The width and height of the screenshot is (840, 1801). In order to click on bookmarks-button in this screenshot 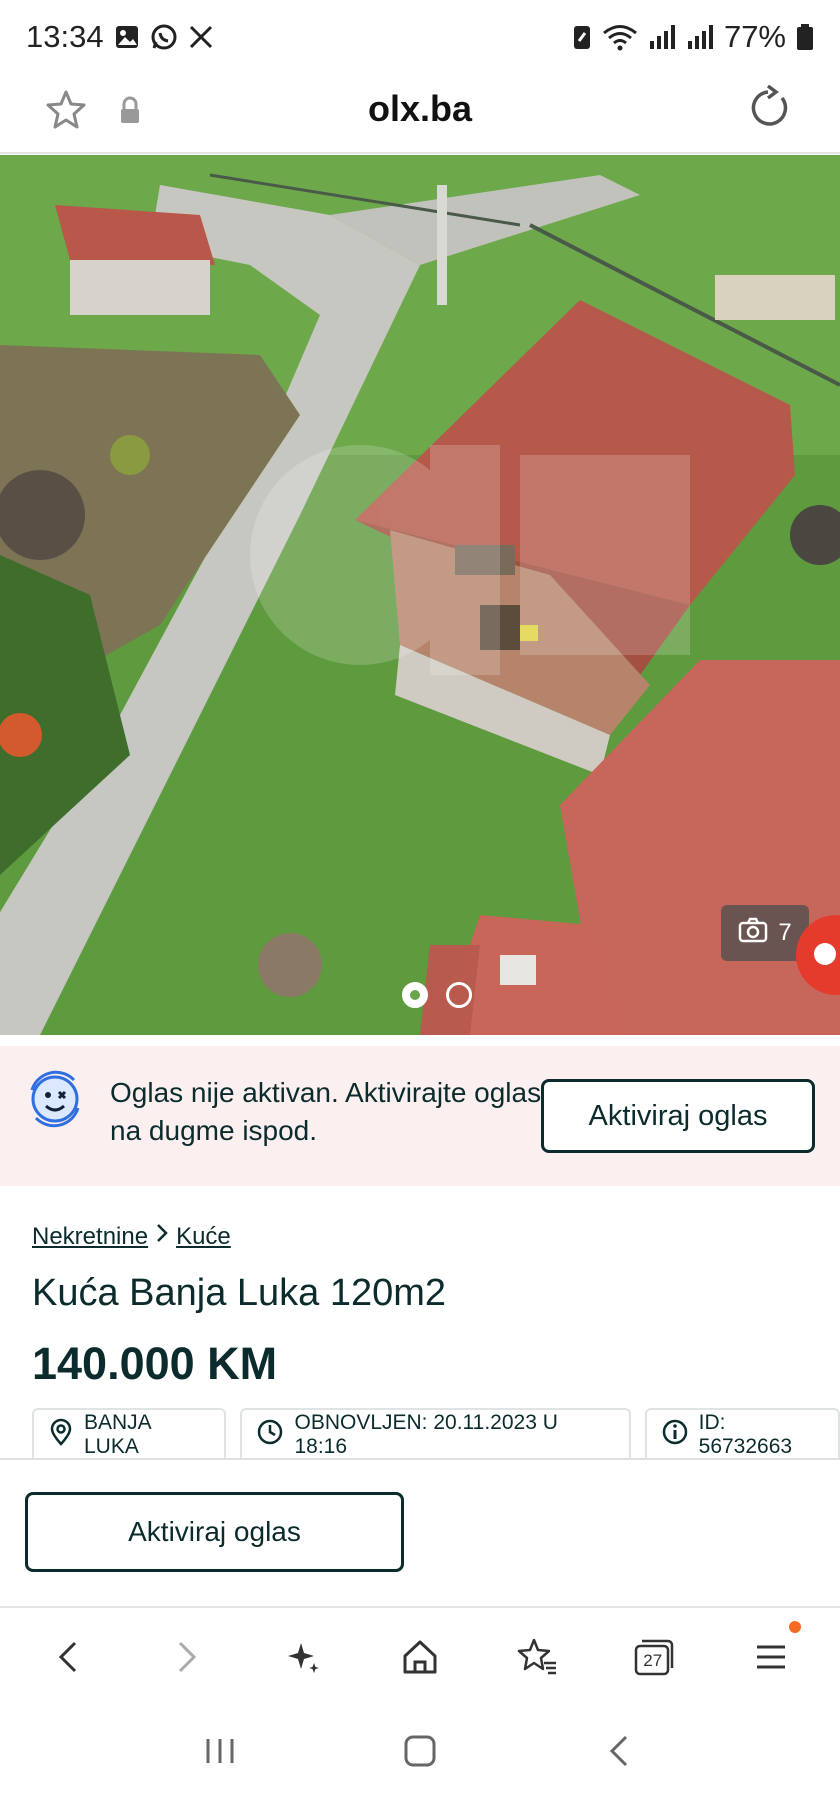, I will do `click(537, 1657)`.